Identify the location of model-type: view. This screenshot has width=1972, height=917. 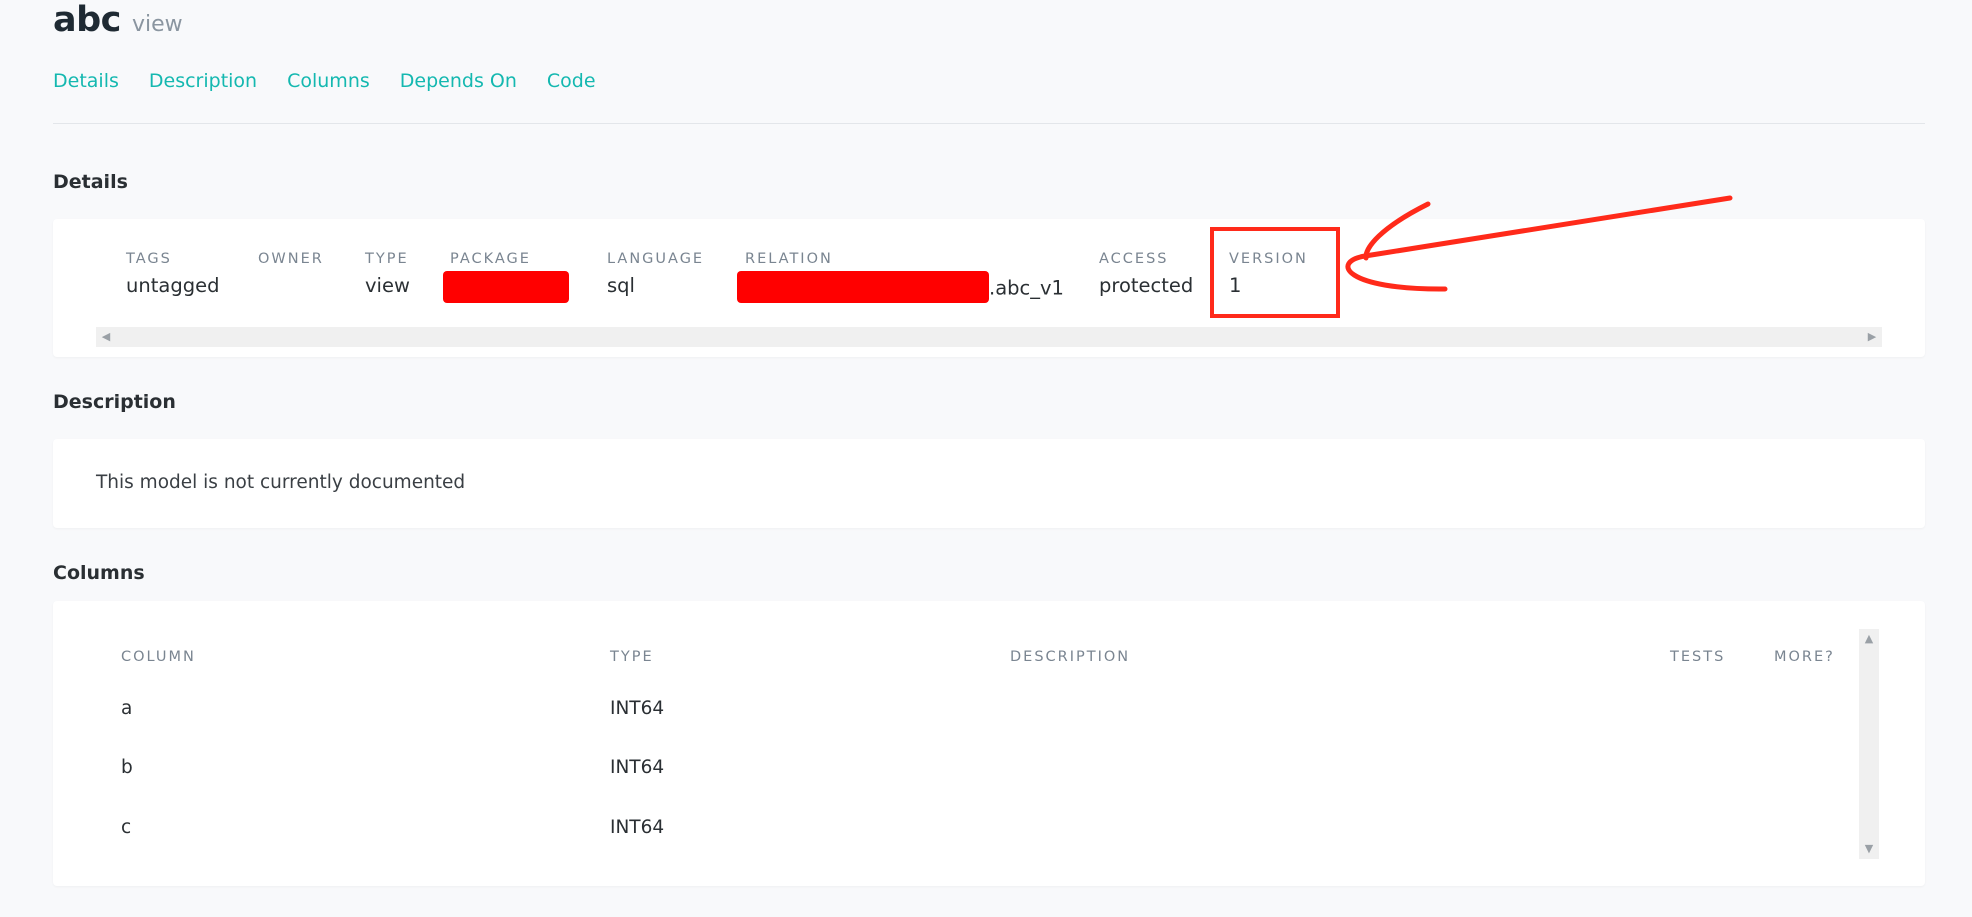
(157, 24).